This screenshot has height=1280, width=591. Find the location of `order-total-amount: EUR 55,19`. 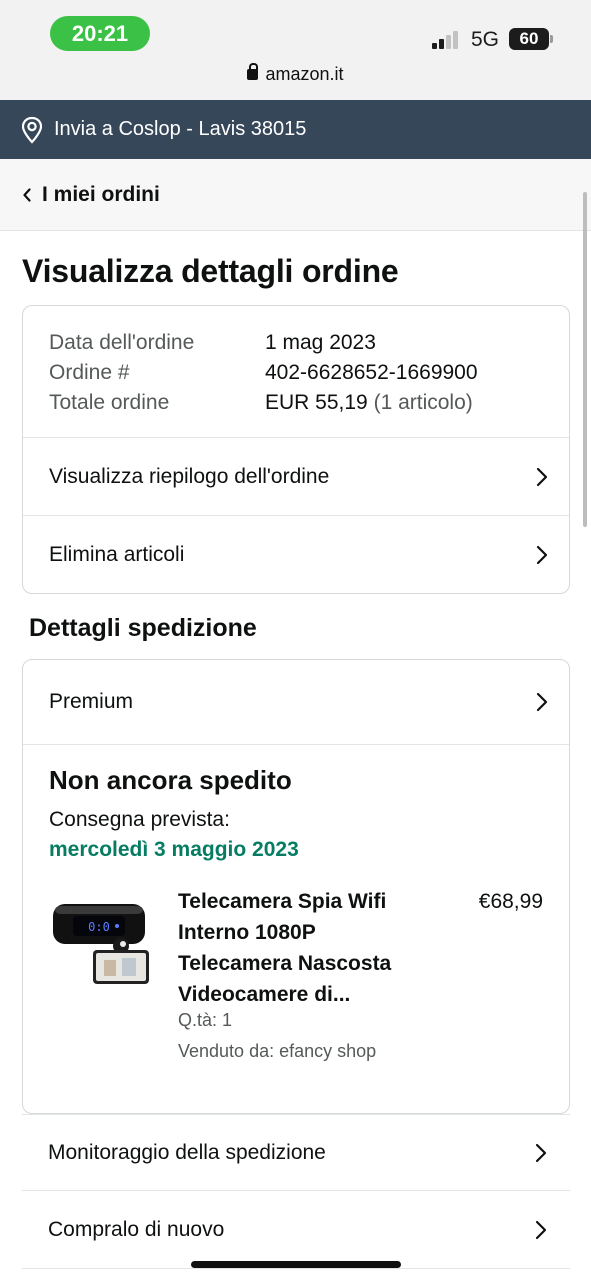

order-total-amount: EUR 55,19 is located at coordinates (316, 402).